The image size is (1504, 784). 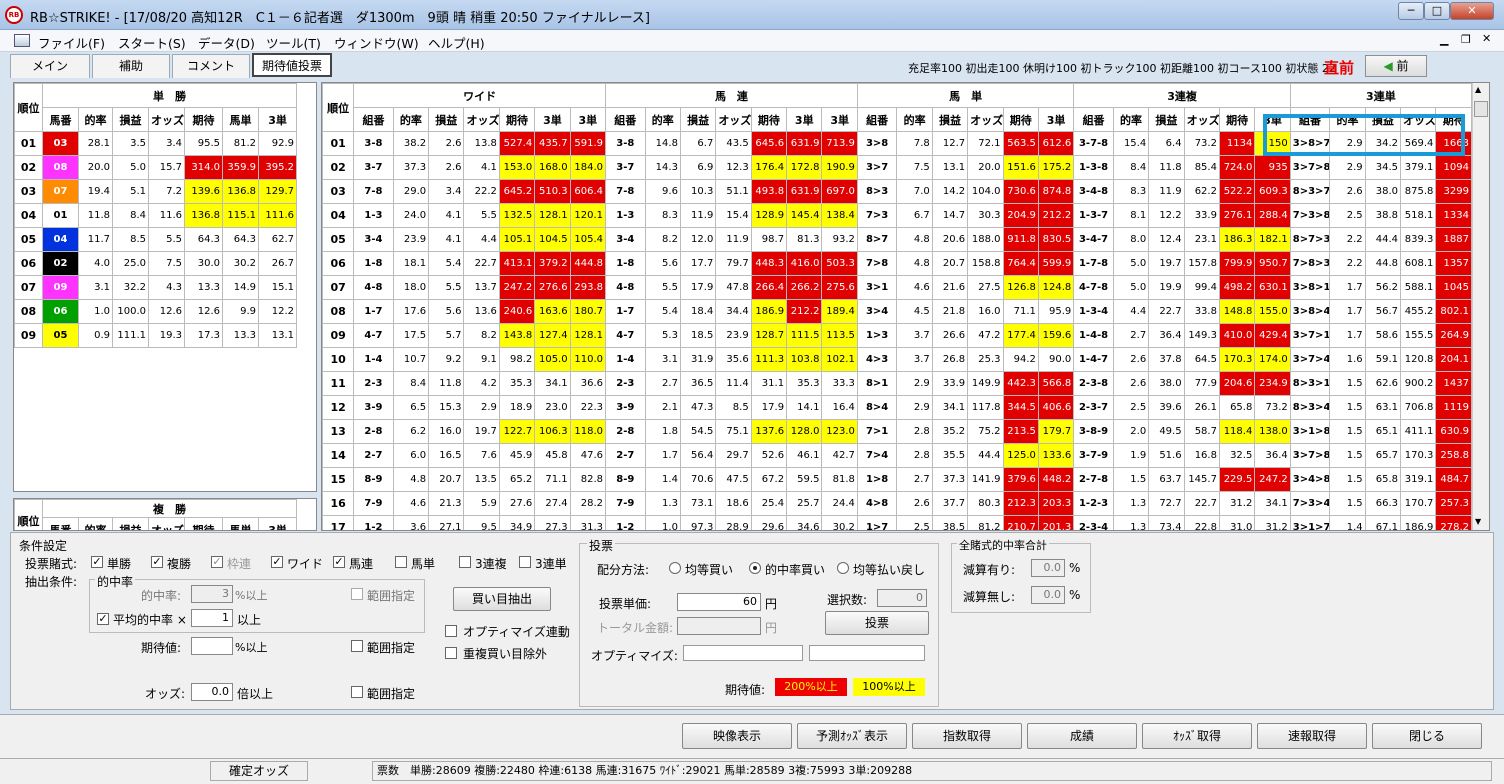 I want to click on menu-tool: ツール(T), so click(x=293, y=42).